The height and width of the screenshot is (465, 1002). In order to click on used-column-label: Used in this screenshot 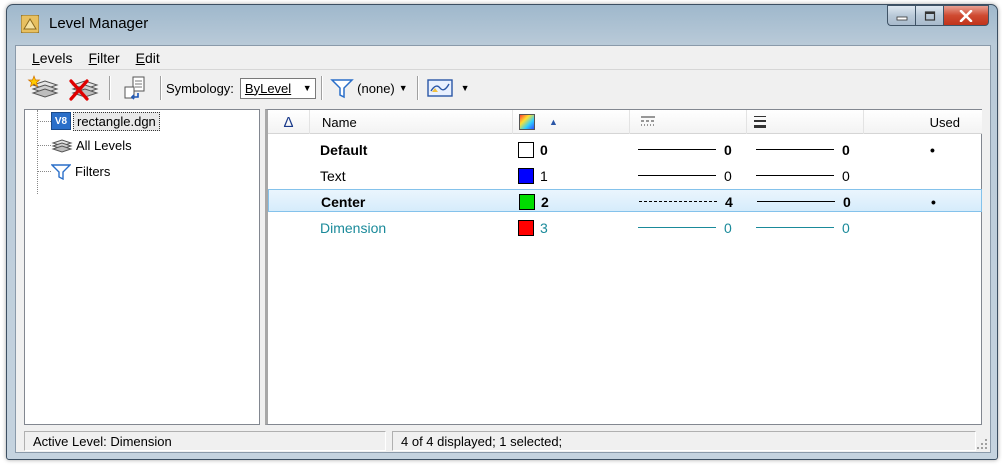, I will do `click(944, 122)`.